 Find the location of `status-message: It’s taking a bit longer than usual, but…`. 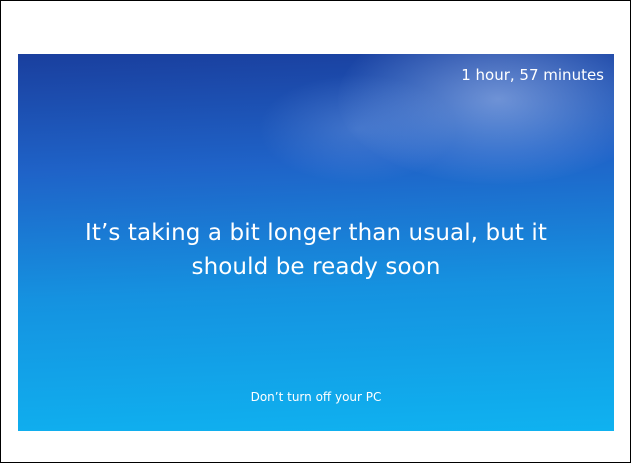

status-message: It’s taking a bit longer than usual, but… is located at coordinates (316, 250).